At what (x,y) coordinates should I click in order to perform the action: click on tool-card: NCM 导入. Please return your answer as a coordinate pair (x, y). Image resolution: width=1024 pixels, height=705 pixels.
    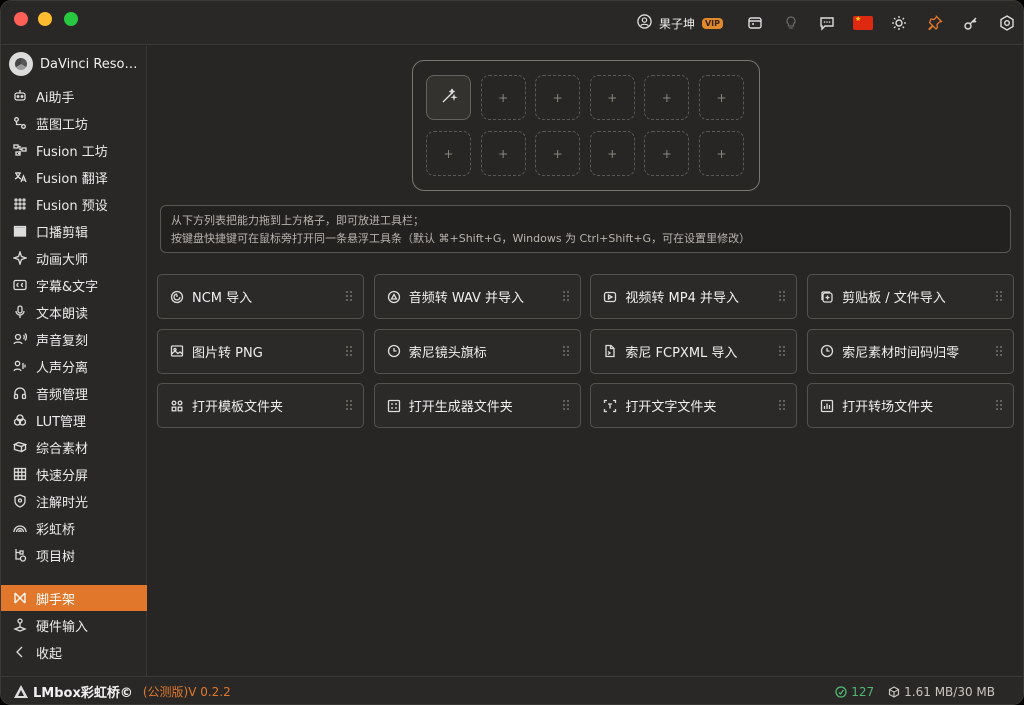
    Looking at the image, I should click on (260, 296).